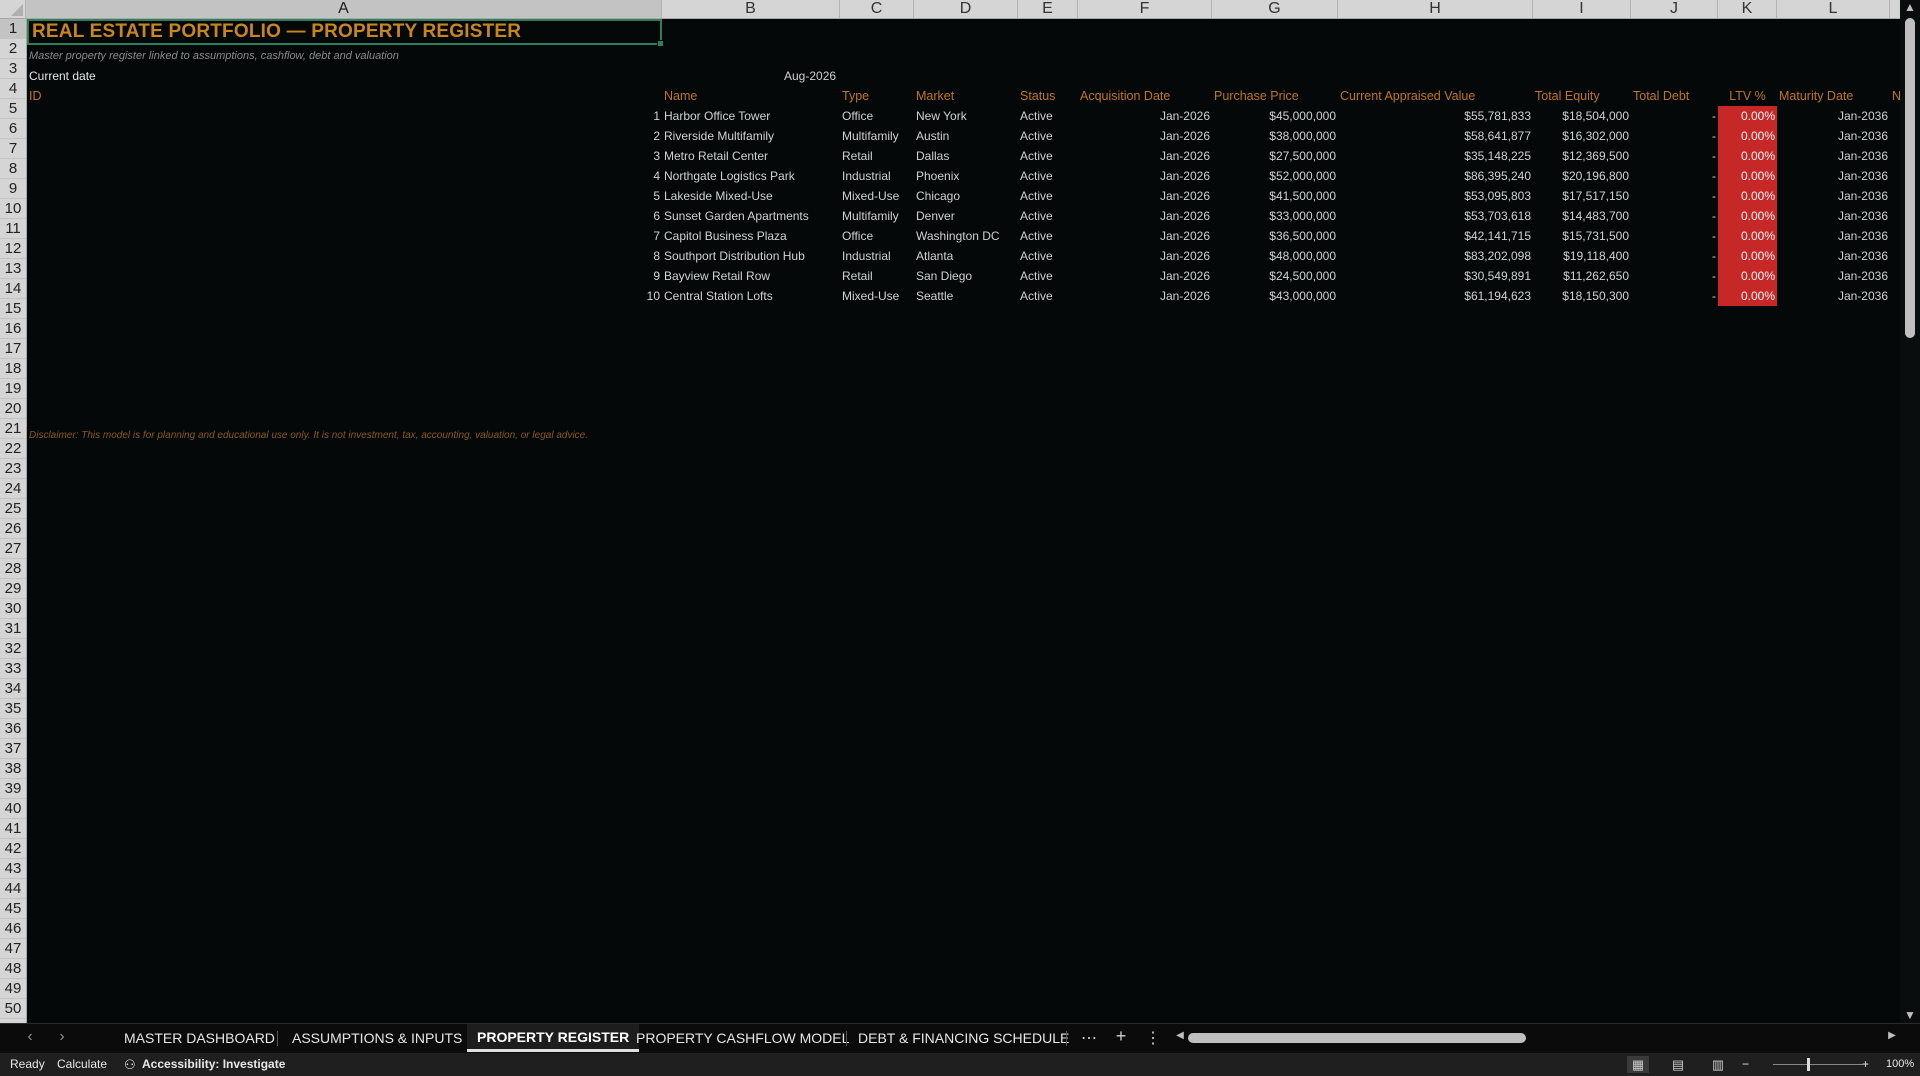 This screenshot has width=1920, height=1076. I want to click on row-header: 33, so click(13, 669).